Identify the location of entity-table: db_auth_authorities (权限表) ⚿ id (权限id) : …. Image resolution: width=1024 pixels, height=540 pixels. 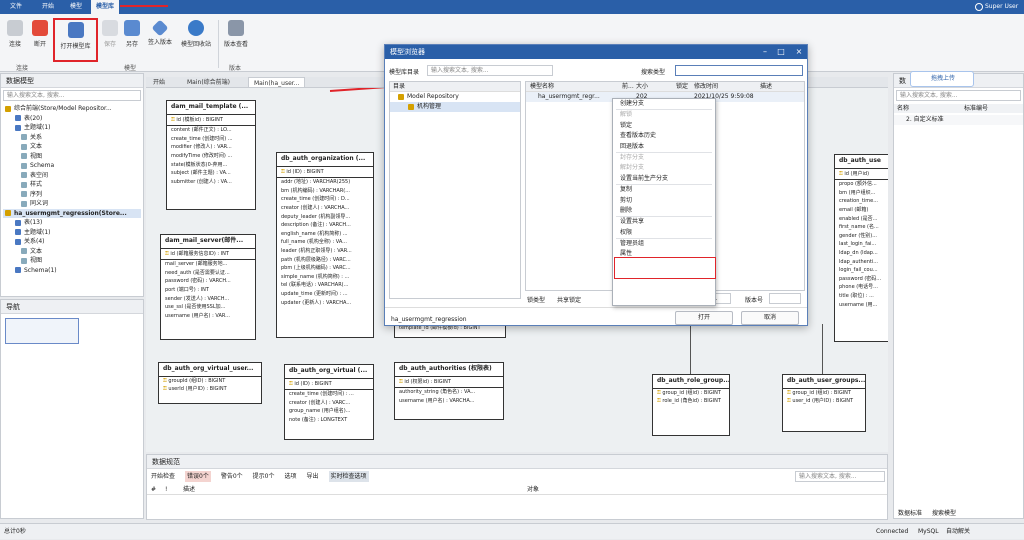
(449, 391).